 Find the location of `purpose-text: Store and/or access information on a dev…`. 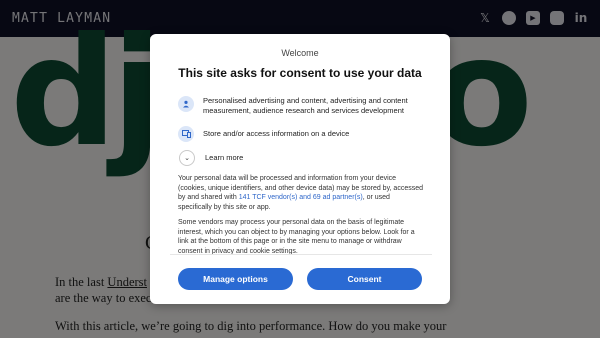

purpose-text: Store and/or access information on a dev… is located at coordinates (276, 133).